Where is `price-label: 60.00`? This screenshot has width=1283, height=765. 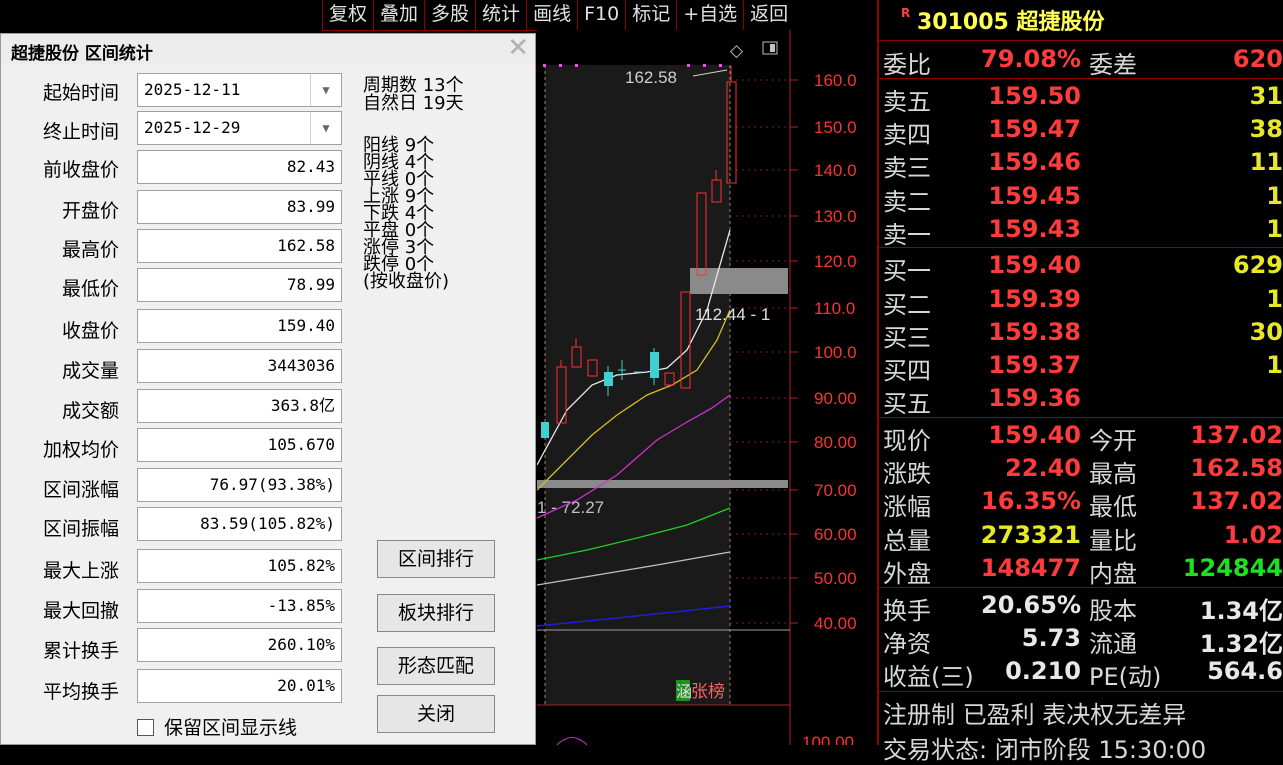 price-label: 60.00 is located at coordinates (835, 534).